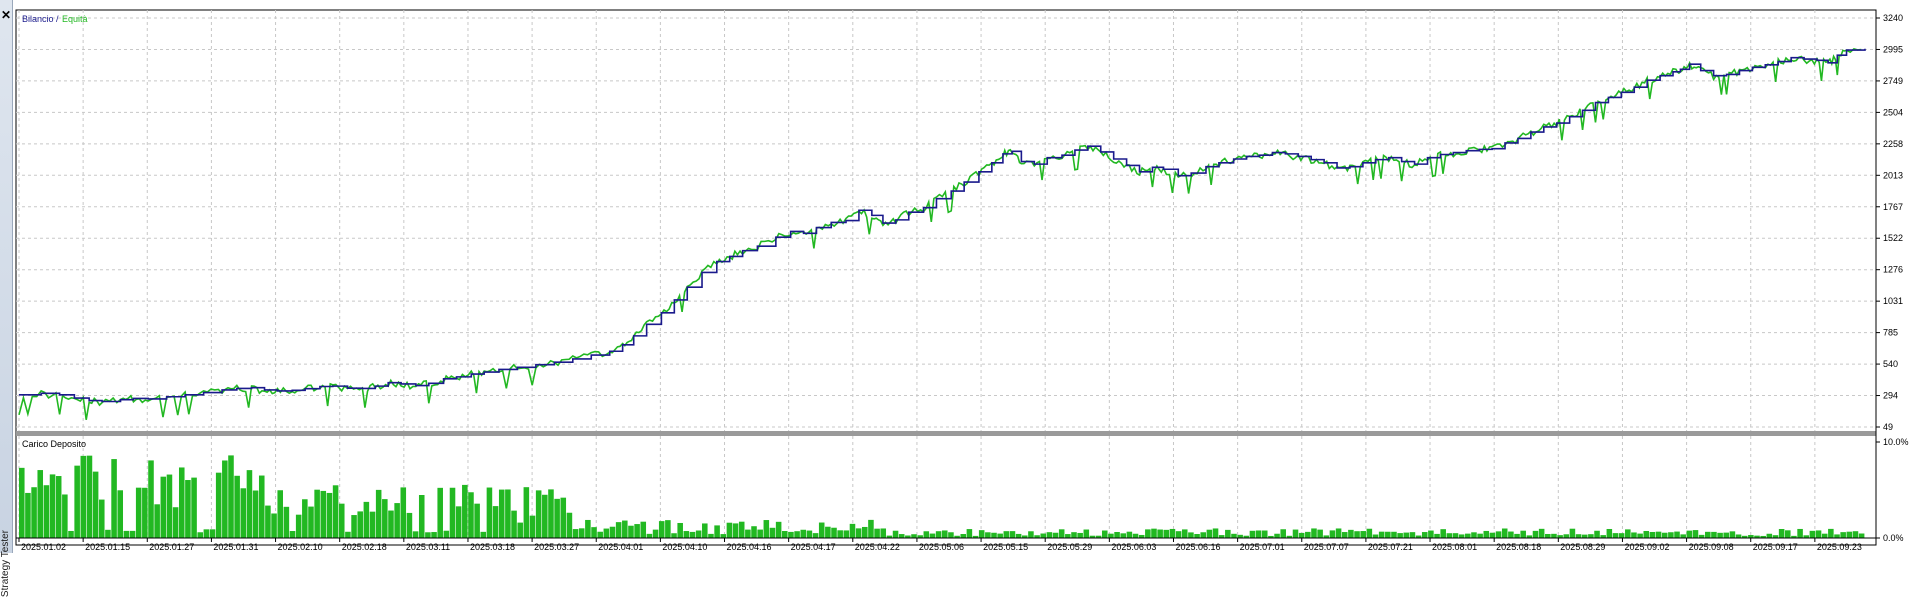  Describe the element at coordinates (1005, 547) in the screenshot. I see `x-tick-label: 2025.05.15` at that location.